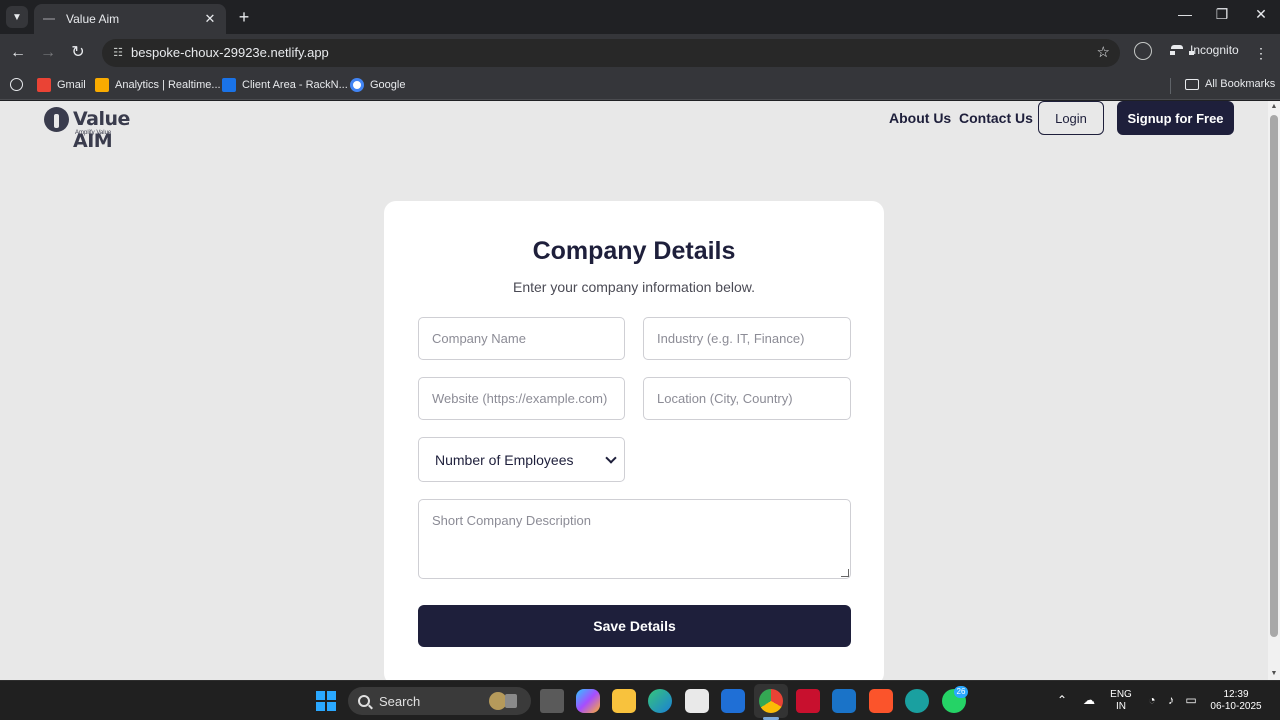 This screenshot has width=1280, height=720. What do you see at coordinates (130, 19) in the screenshot?
I see `browser-tab: Value Aim ✕` at bounding box center [130, 19].